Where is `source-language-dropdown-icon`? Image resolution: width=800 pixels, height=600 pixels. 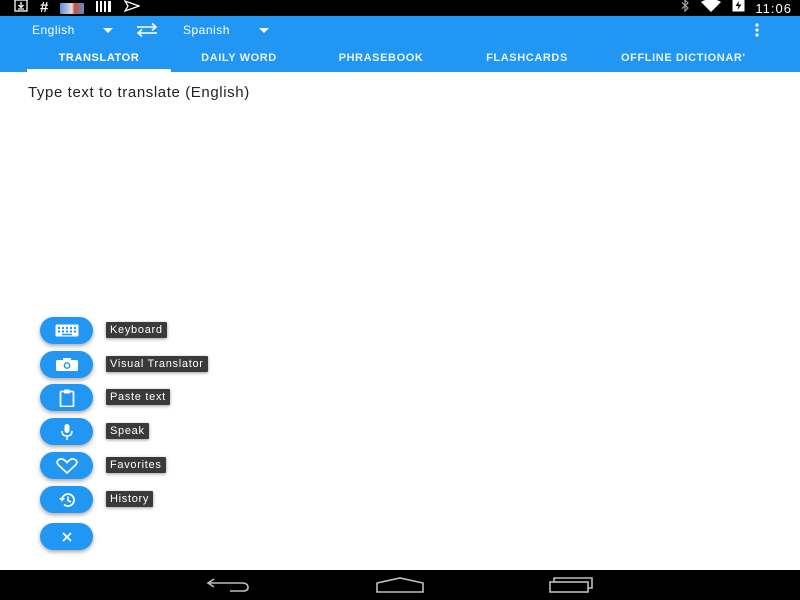
source-language-dropdown-icon is located at coordinates (108, 30).